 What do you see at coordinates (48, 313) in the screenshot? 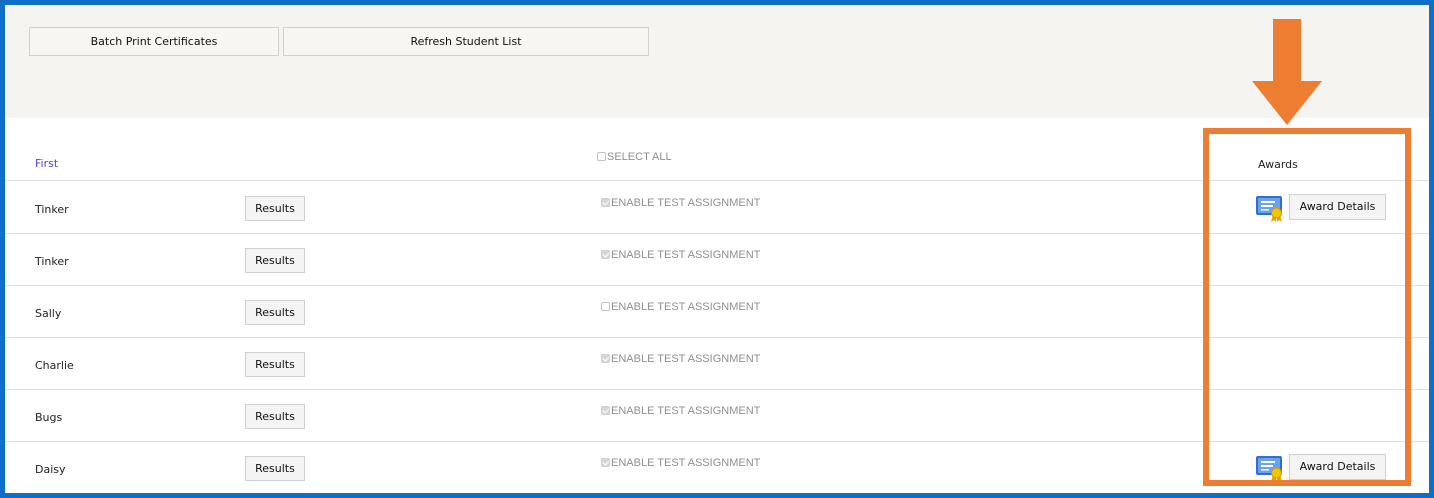
I see `student-first-name: Sally` at bounding box center [48, 313].